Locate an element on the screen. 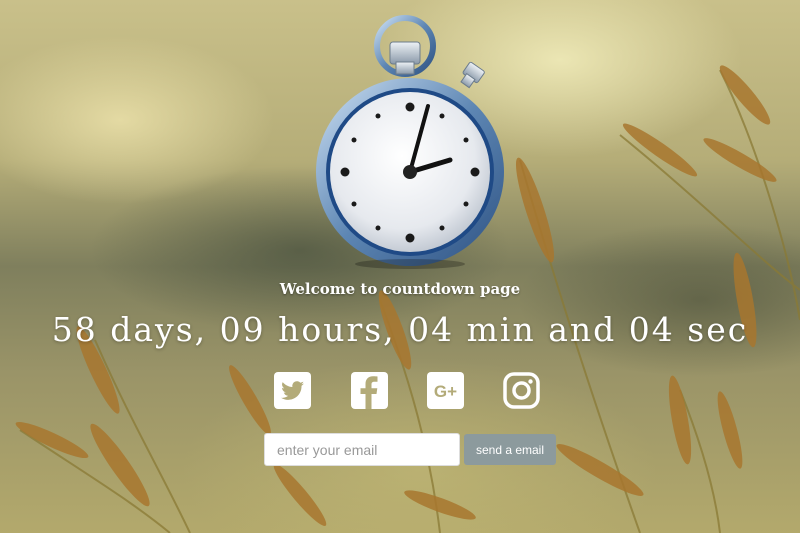  facebook-link is located at coordinates (369, 390).